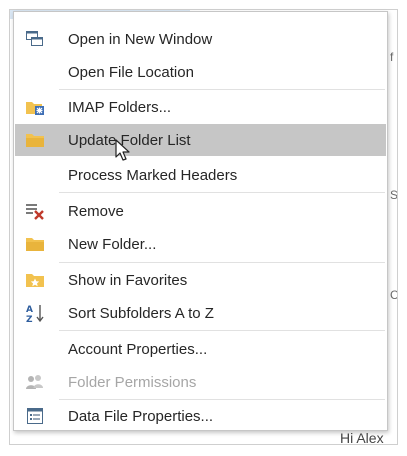 The height and width of the screenshot is (456, 407). I want to click on menu-item-folder-permissions: Folder Permissions, so click(200, 382).